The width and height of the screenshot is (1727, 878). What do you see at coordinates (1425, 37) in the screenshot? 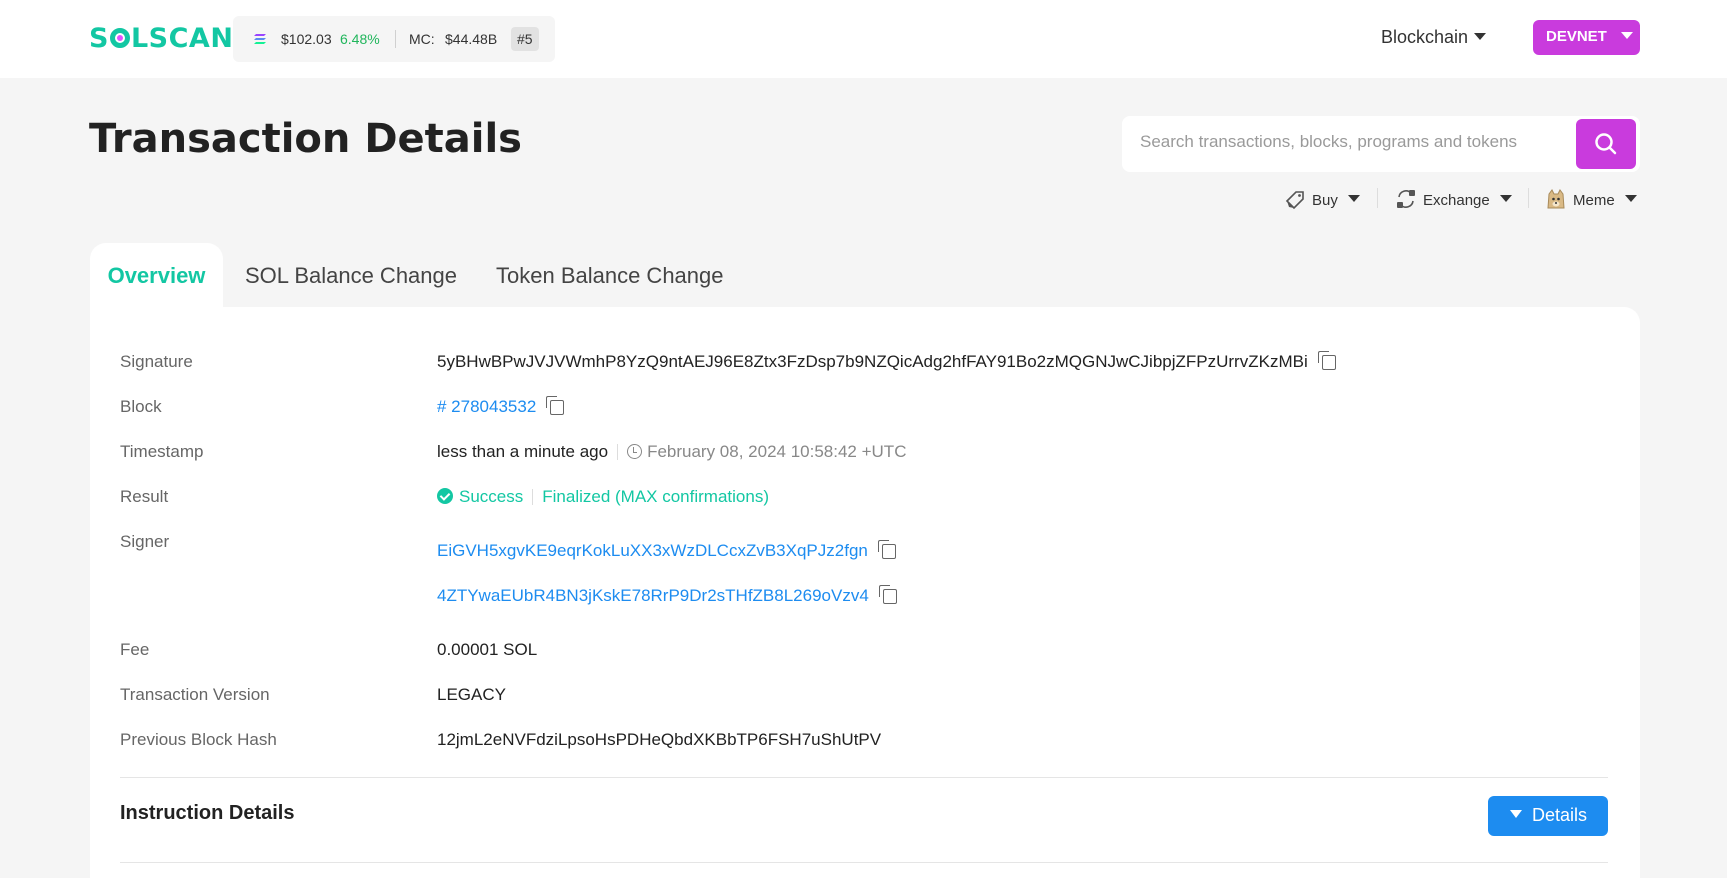
I see `blockchain-menu-label: Blockchain` at bounding box center [1425, 37].